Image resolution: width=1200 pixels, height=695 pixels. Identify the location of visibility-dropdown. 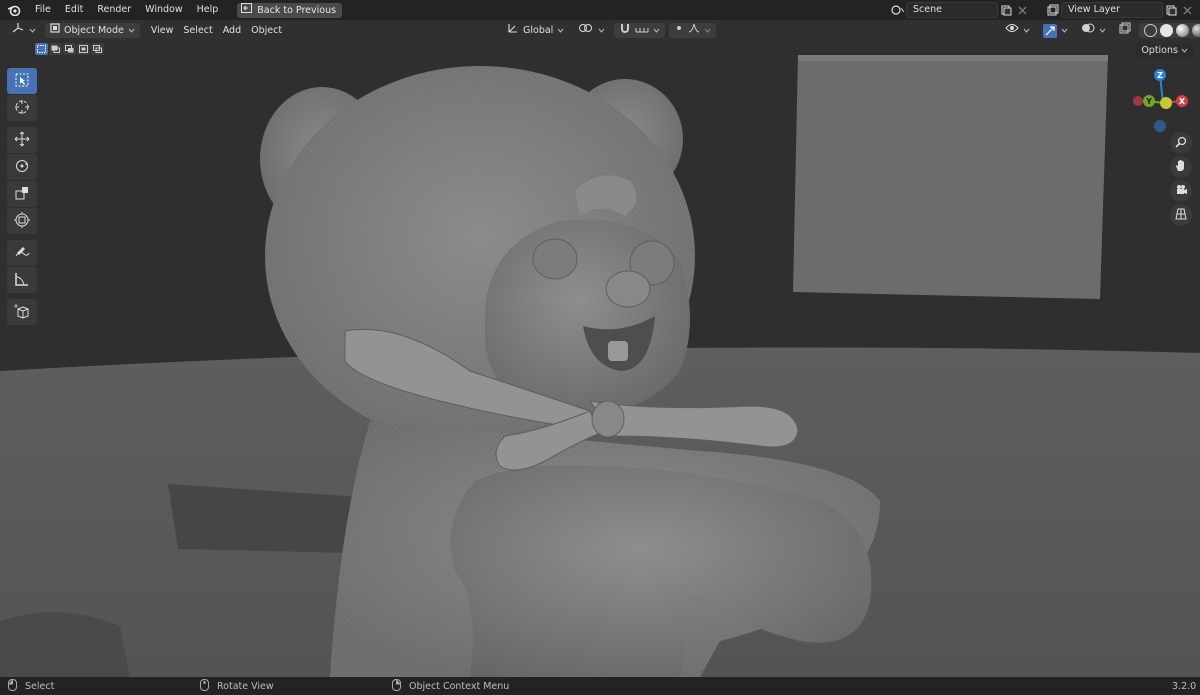
(1017, 30).